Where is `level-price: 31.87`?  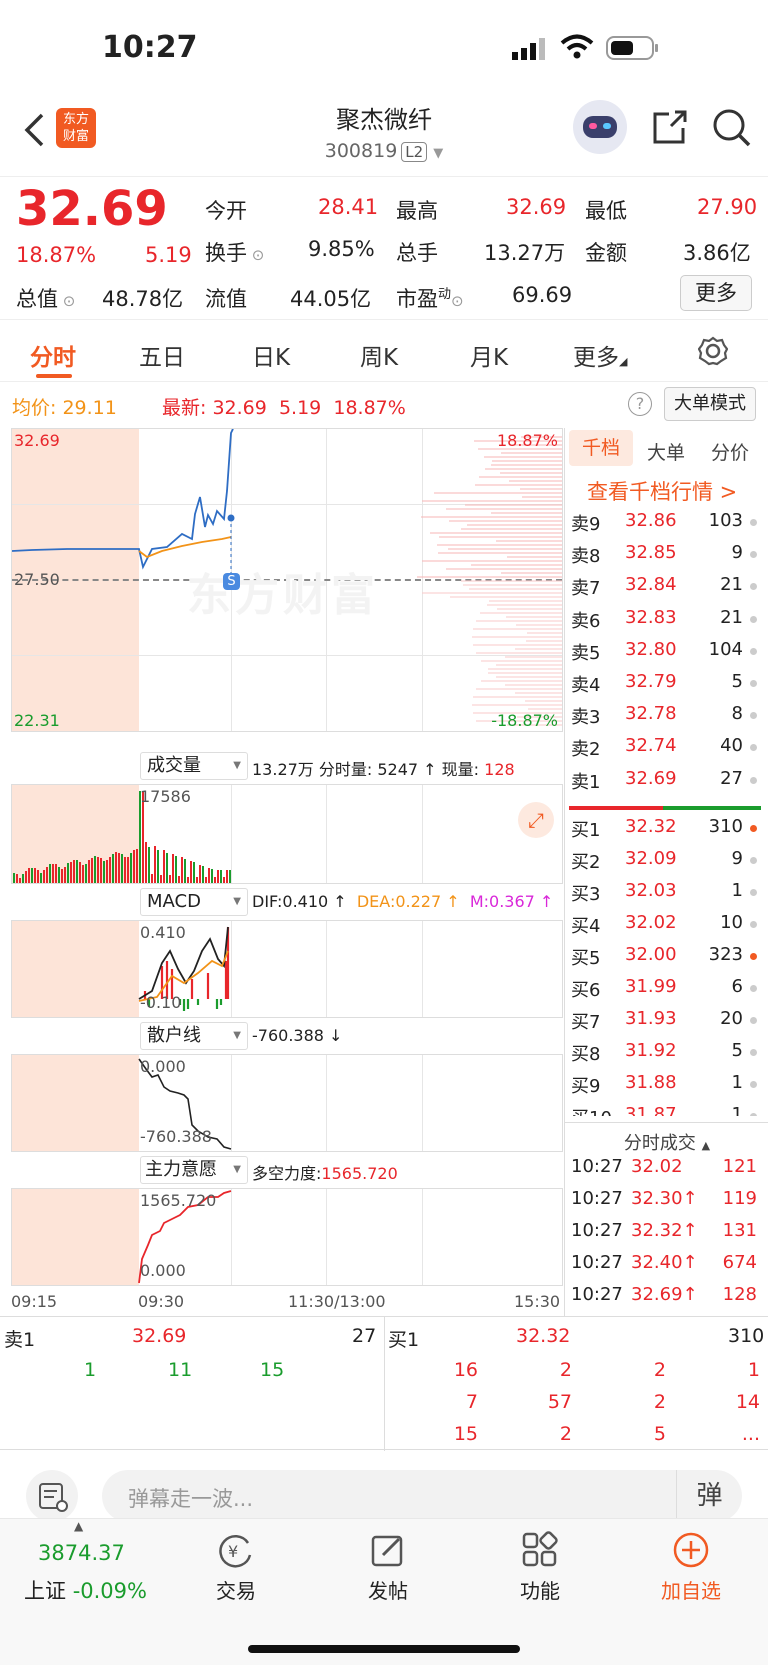
level-price: 31.87 is located at coordinates (651, 1110).